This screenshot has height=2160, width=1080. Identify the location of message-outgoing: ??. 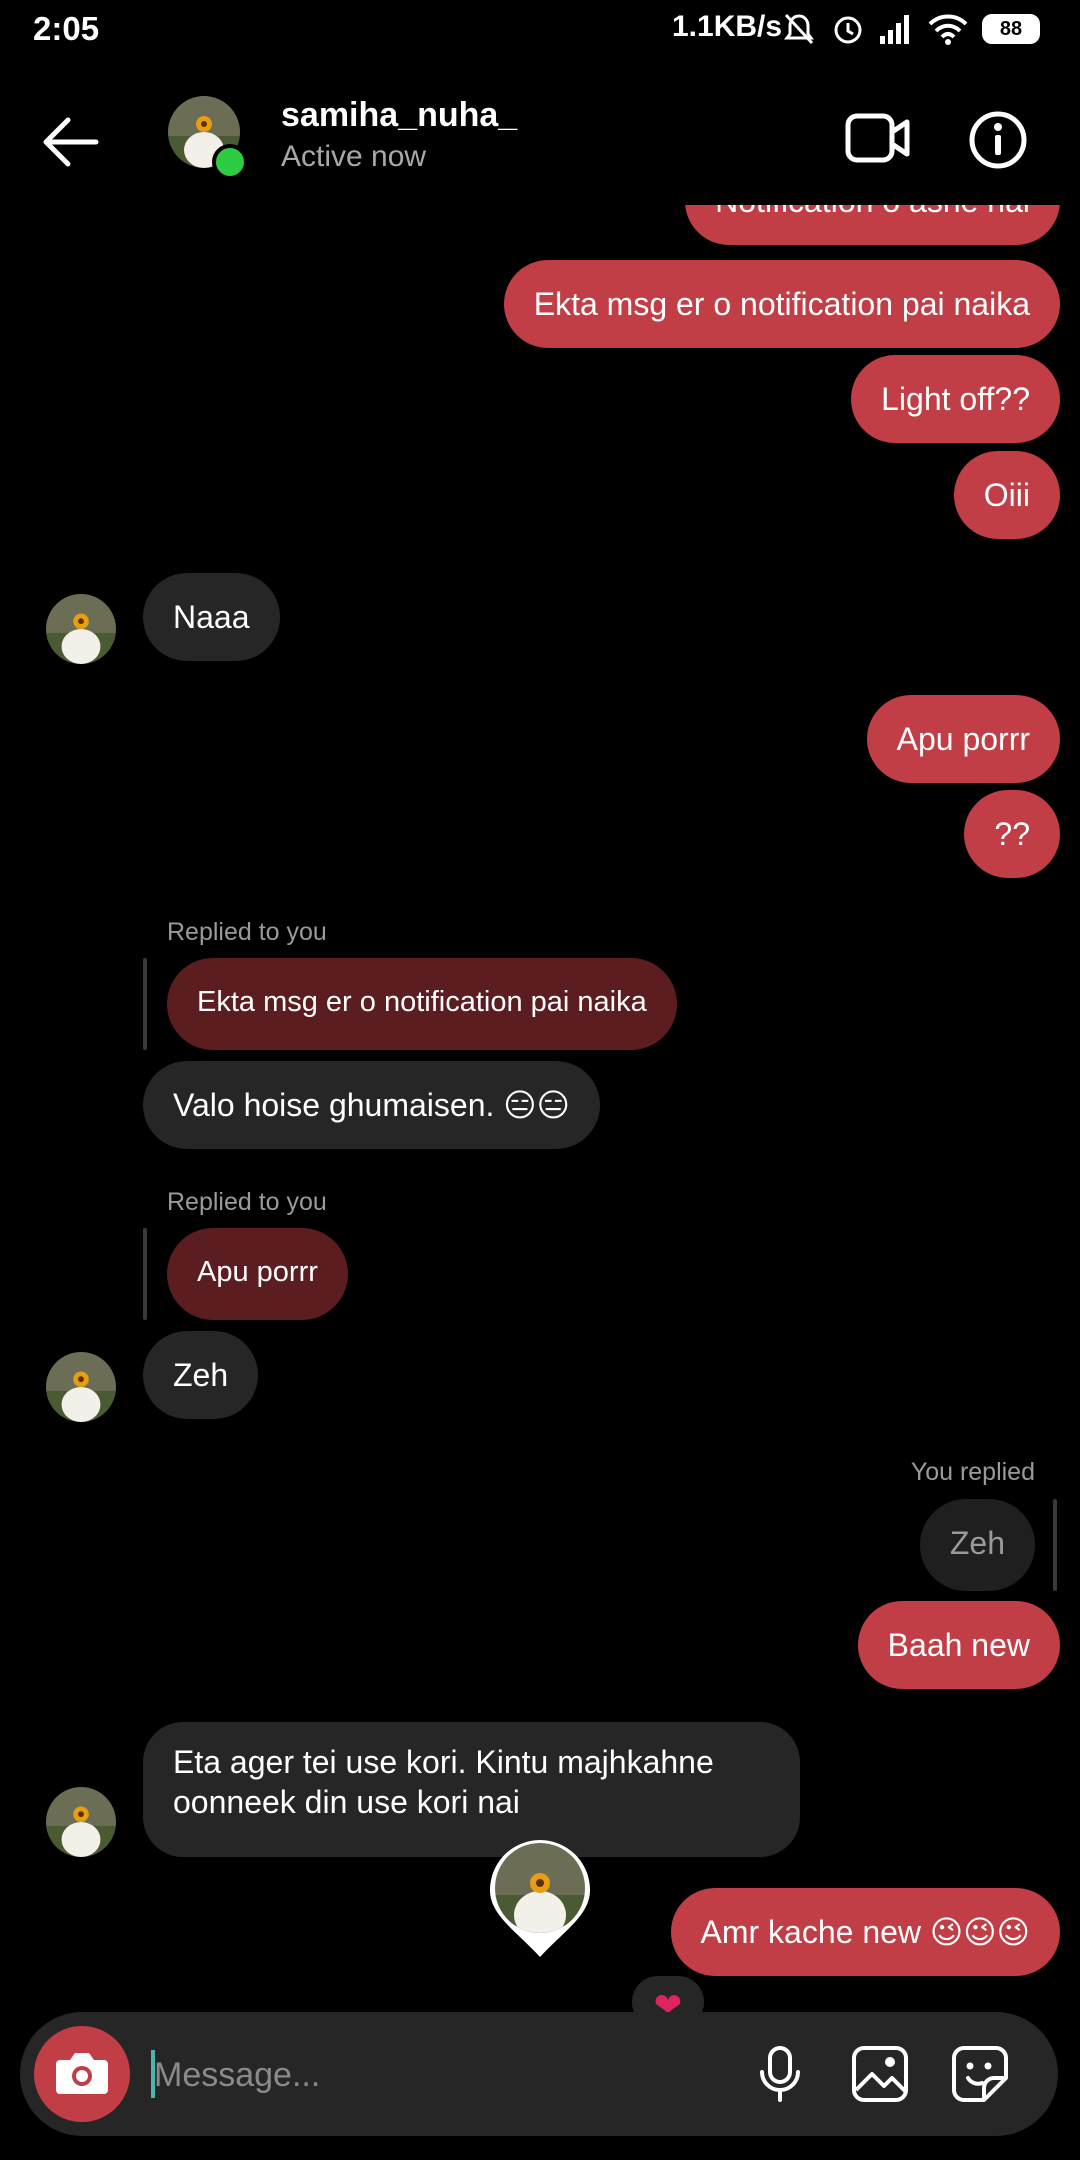
(1012, 834).